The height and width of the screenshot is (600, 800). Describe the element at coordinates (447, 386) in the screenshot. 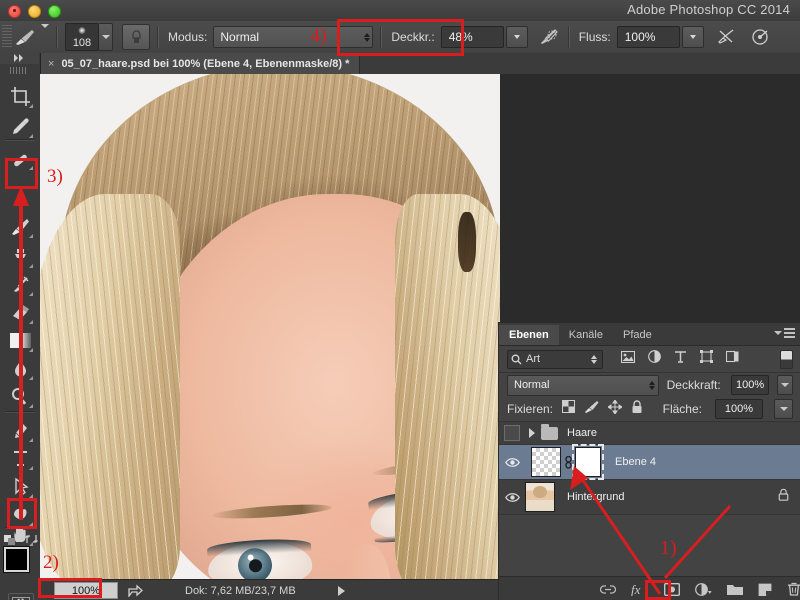

I see `hair-right-strands` at that location.